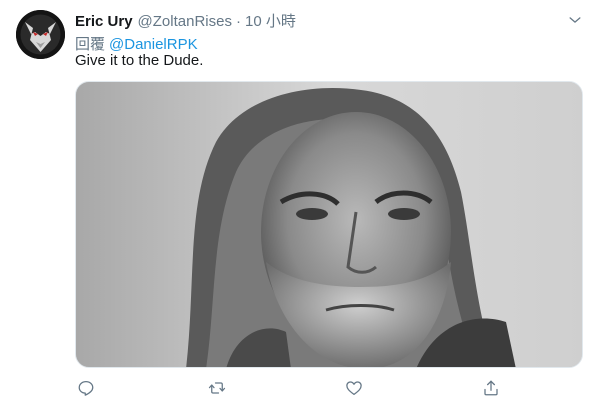 This screenshot has width=600, height=408. I want to click on like-button, so click(354, 388).